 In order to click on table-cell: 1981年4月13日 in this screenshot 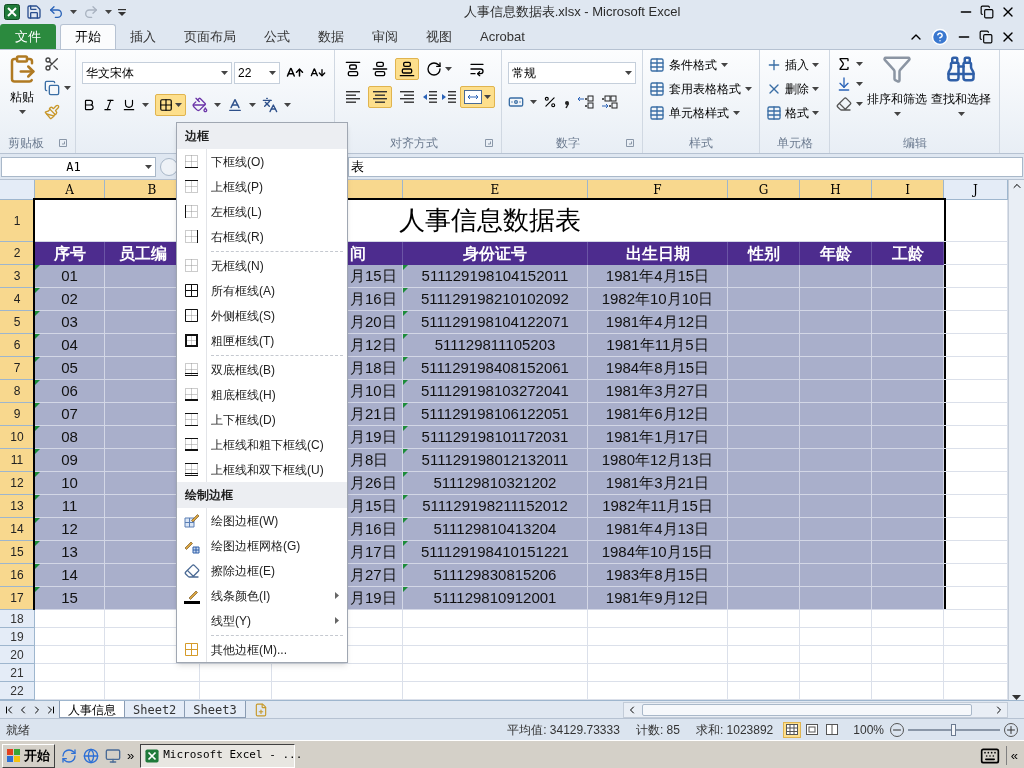, I will do `click(658, 529)`.